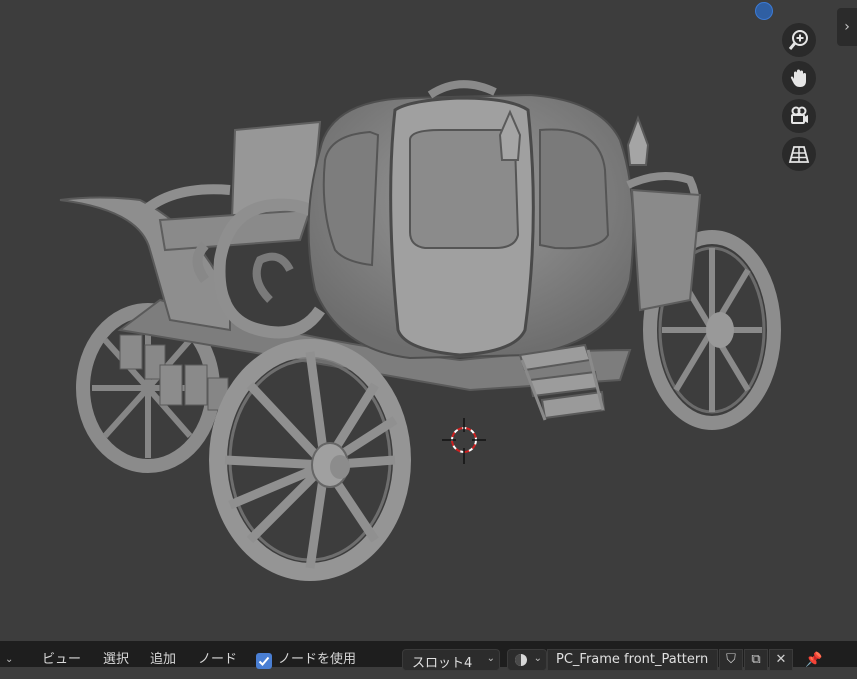 Image resolution: width=857 pixels, height=679 pixels. I want to click on perspective-grid-icon, so click(799, 154).